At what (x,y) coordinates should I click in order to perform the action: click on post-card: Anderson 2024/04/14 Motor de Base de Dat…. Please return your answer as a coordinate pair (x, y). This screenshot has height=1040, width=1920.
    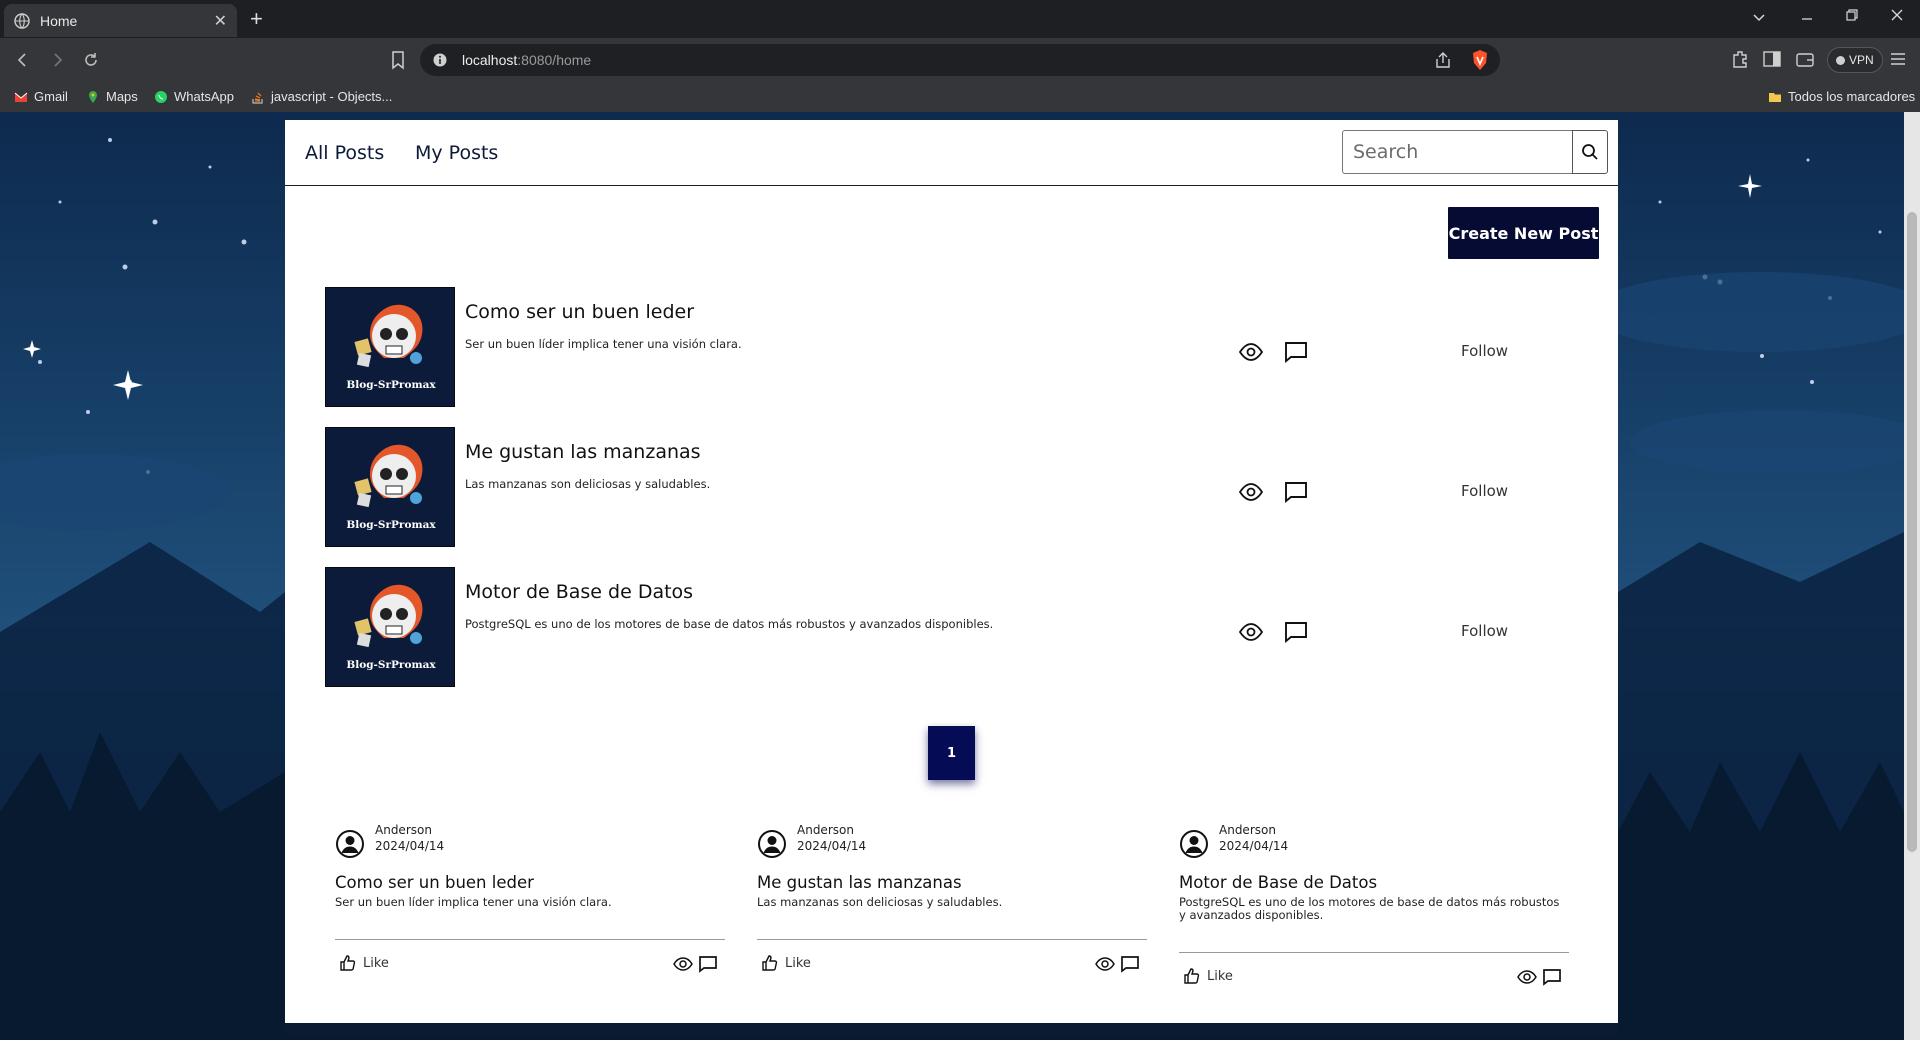
    Looking at the image, I should click on (1374, 906).